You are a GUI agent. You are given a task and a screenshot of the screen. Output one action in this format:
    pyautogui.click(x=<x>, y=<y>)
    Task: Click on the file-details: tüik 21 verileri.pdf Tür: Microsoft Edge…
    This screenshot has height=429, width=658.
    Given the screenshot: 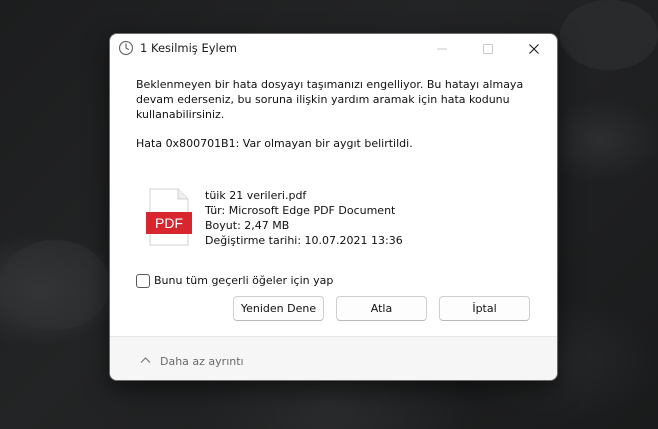 What is the action you would take?
    pyautogui.click(x=304, y=218)
    